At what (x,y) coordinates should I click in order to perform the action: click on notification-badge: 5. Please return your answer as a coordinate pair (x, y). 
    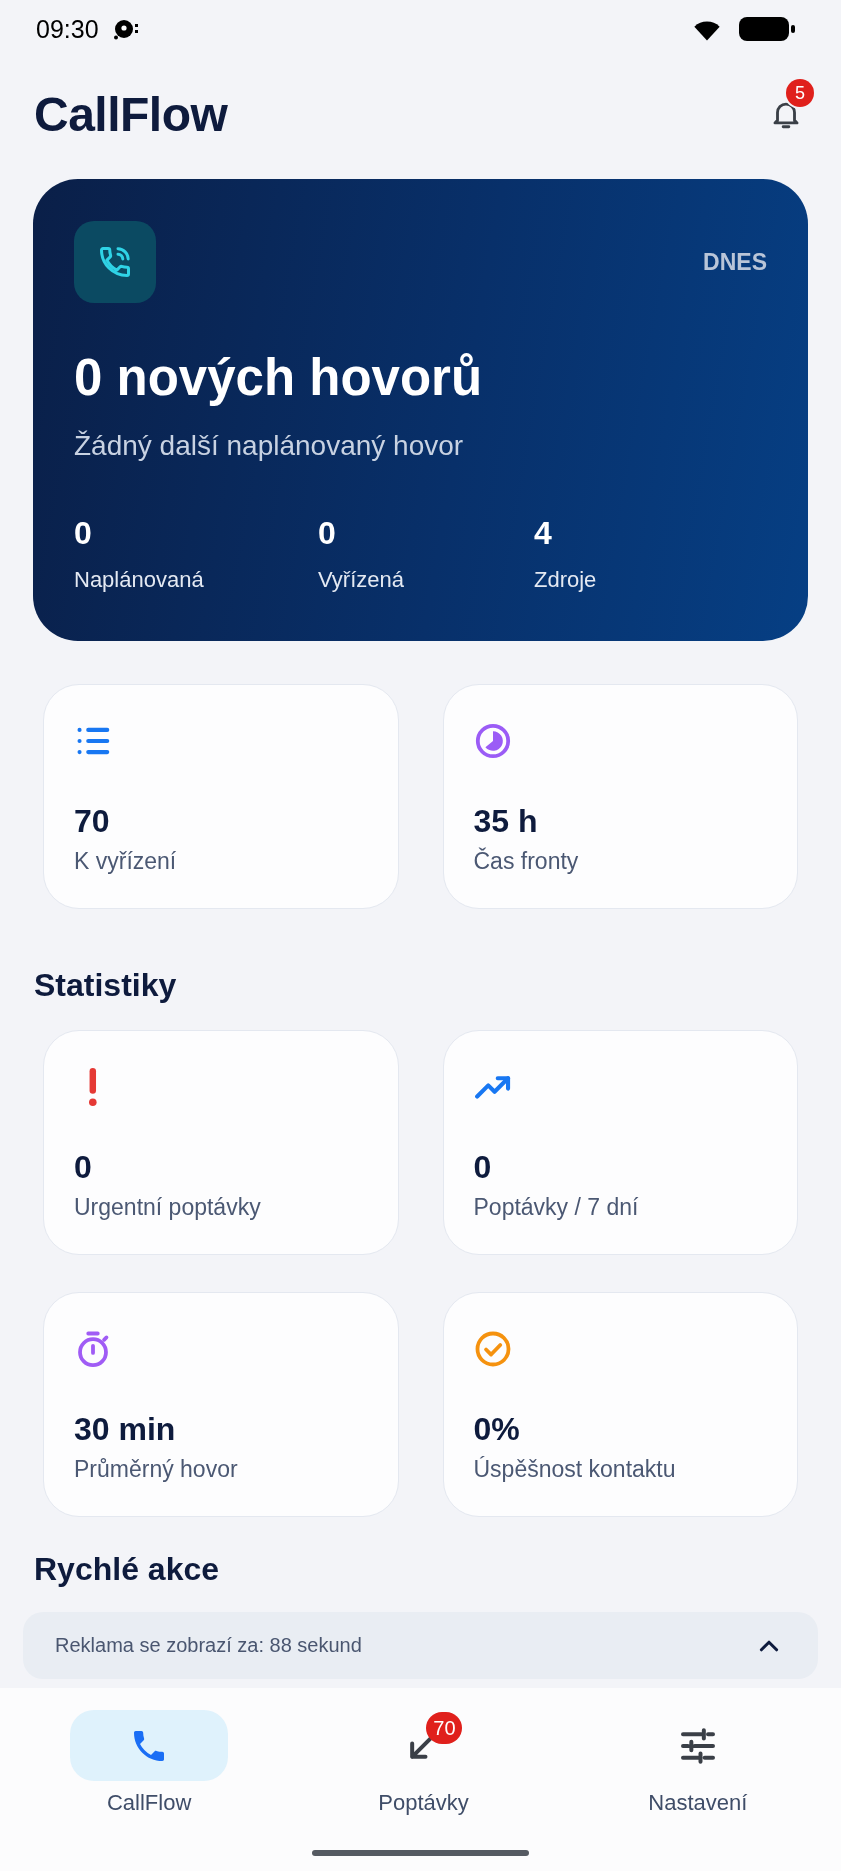
    Looking at the image, I should click on (800, 93).